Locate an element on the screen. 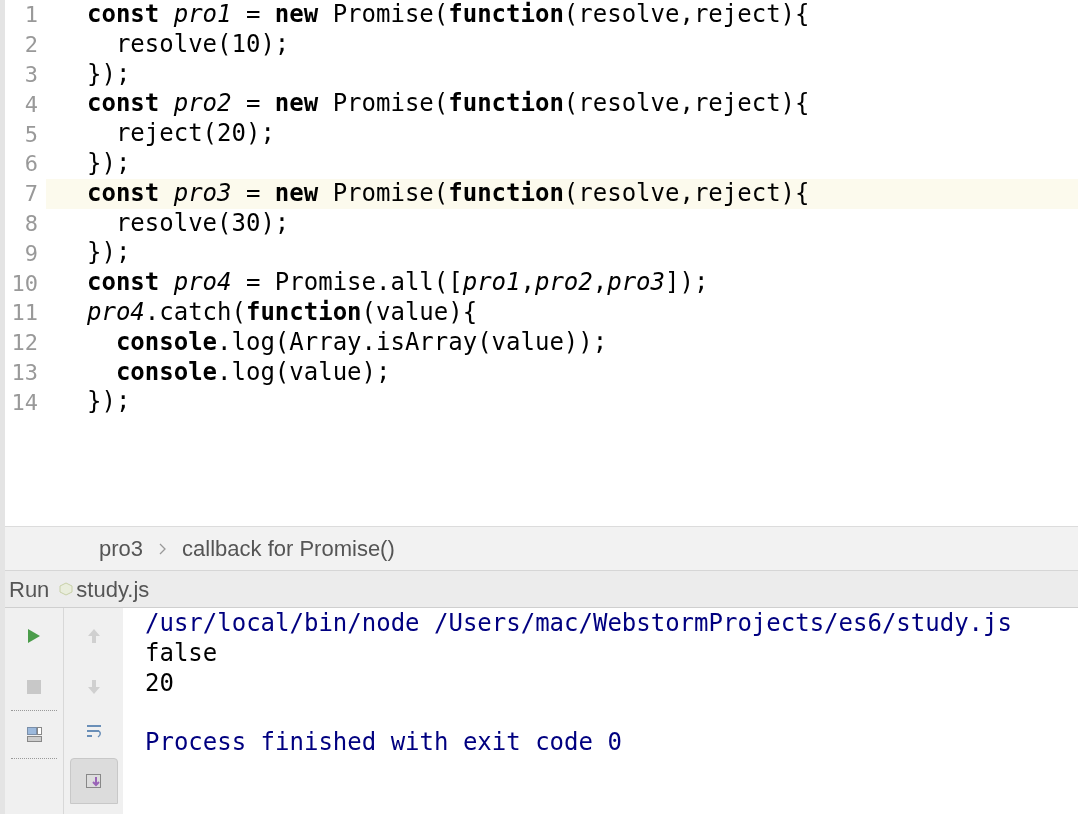 The height and width of the screenshot is (814, 1078). line-number: 14 is located at coordinates (24, 402).